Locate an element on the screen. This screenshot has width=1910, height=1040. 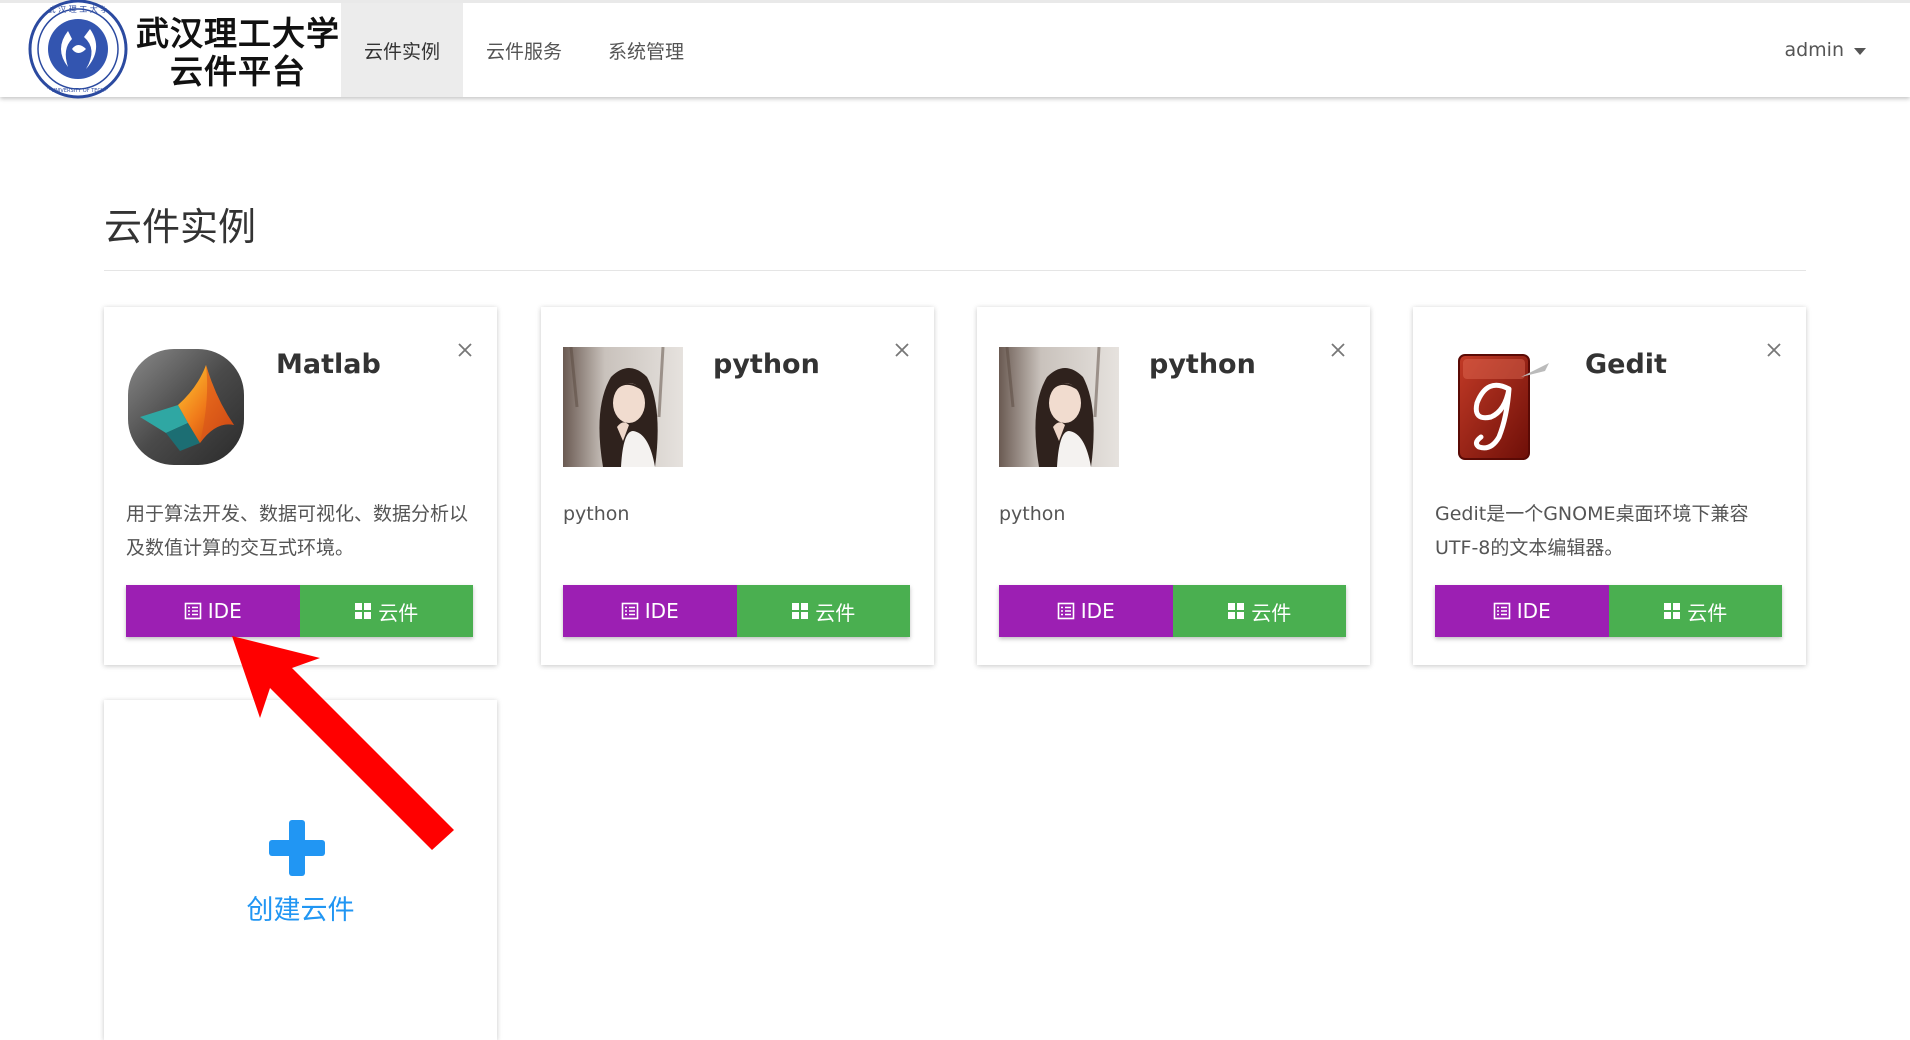
nav-item-services: 云件服务 is located at coordinates (524, 50).